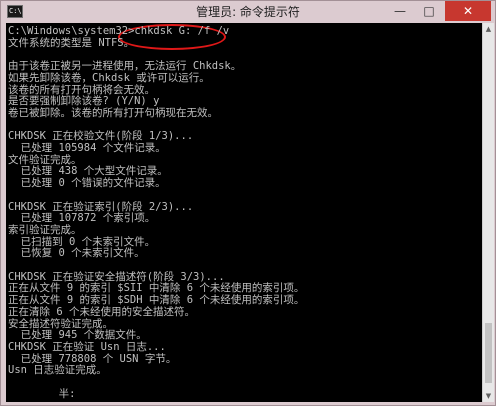  I want to click on close-button: ✕, so click(468, 11).